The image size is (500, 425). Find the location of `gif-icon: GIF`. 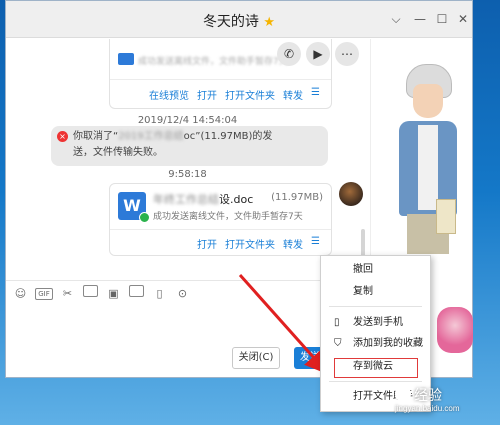

gif-icon: GIF is located at coordinates (44, 293).